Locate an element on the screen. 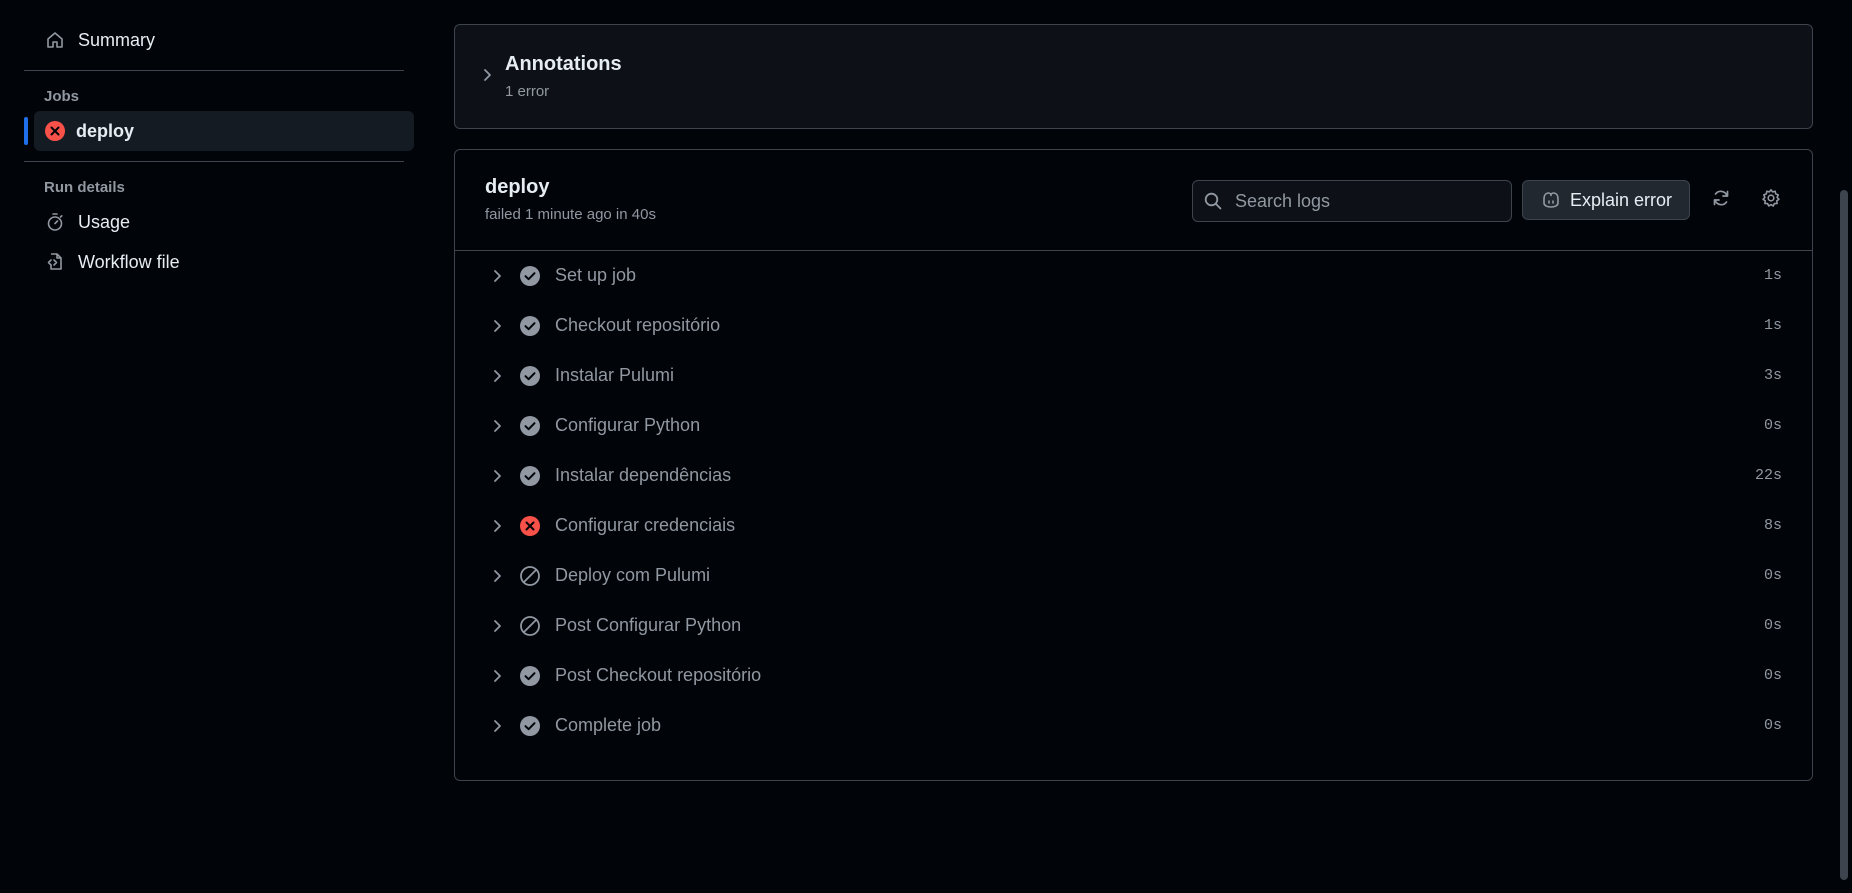  annotations-title: Annotations is located at coordinates (563, 64).